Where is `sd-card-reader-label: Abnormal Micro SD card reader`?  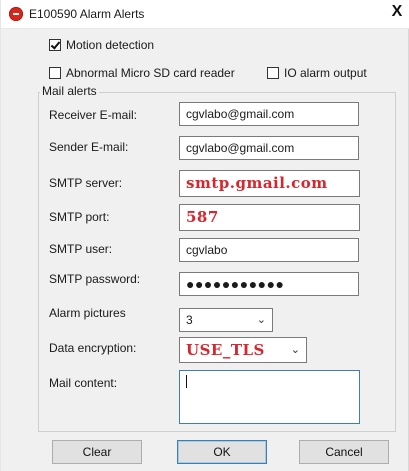
sd-card-reader-label: Abnormal Micro SD card reader is located at coordinates (150, 73).